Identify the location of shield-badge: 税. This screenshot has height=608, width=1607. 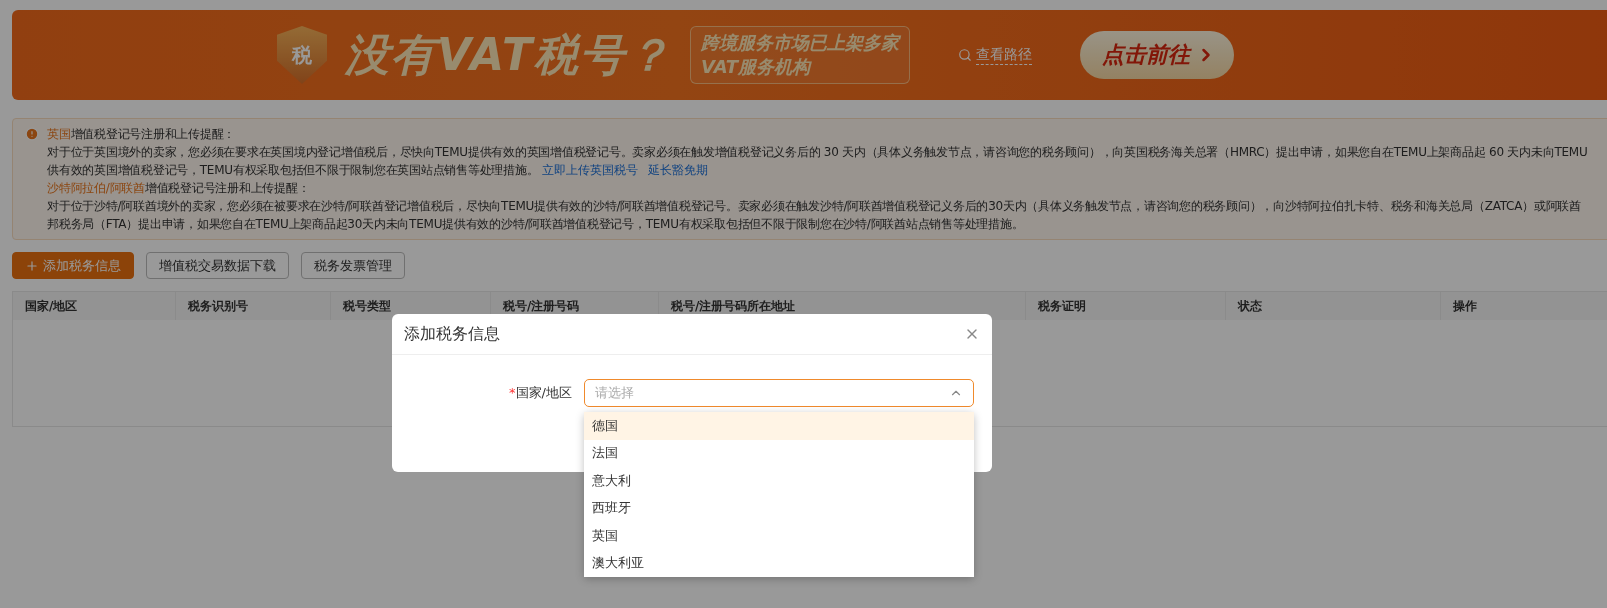
(302, 55).